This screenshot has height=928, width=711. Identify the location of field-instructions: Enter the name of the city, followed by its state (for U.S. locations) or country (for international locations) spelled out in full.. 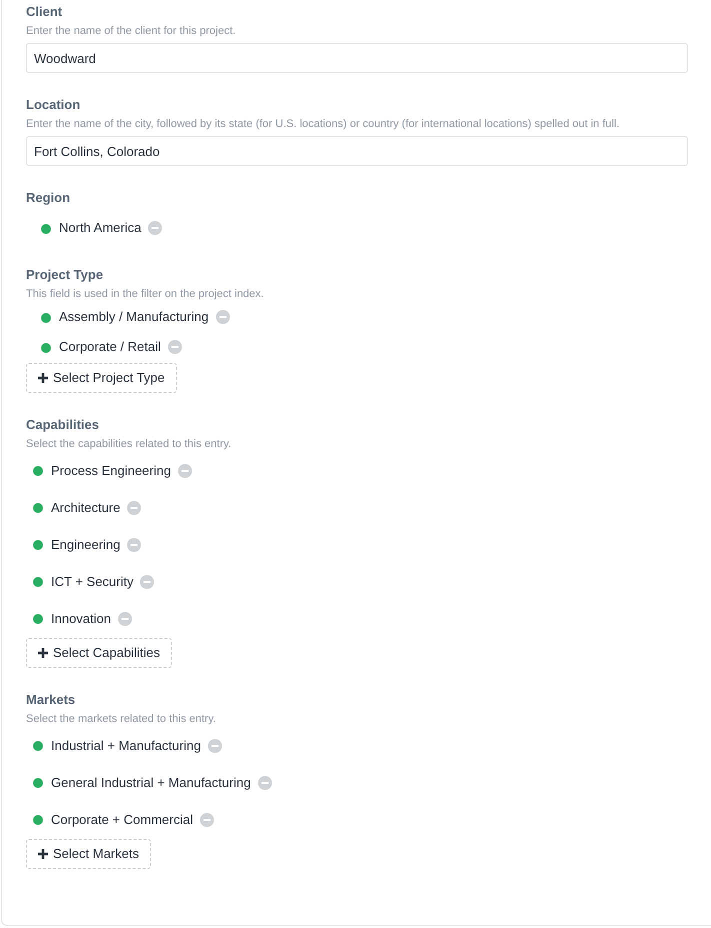
(323, 124).